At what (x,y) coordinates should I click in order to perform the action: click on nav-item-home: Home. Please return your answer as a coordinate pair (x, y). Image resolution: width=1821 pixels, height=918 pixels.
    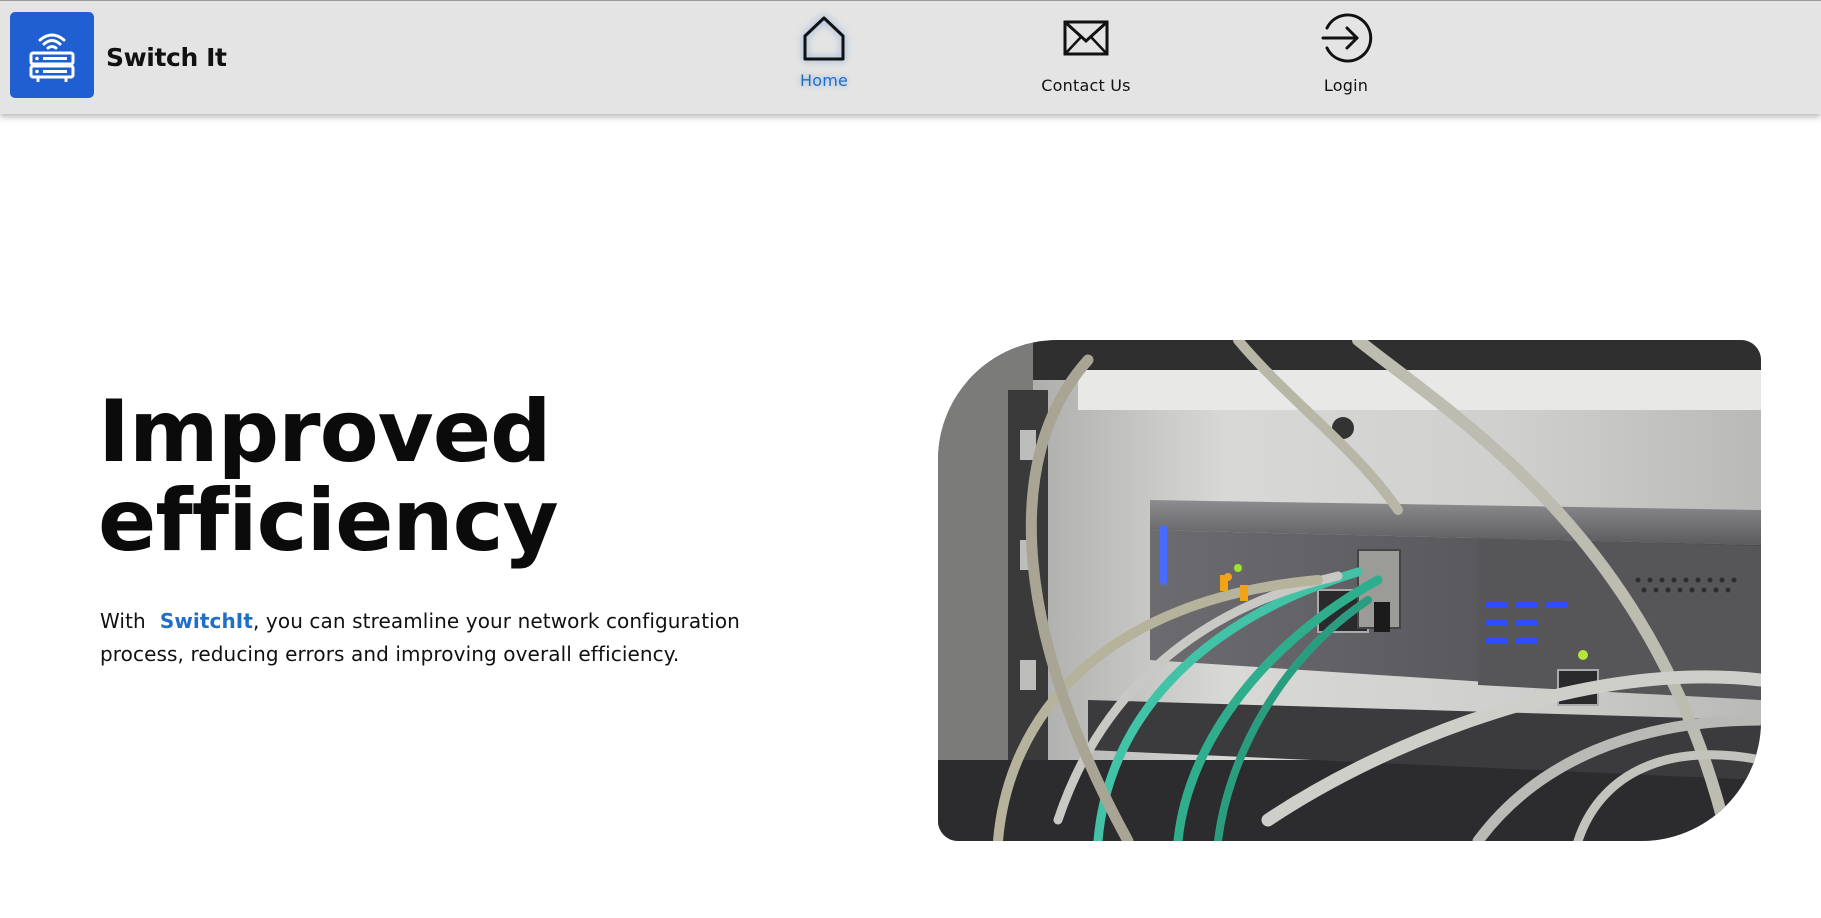
    Looking at the image, I should click on (824, 56).